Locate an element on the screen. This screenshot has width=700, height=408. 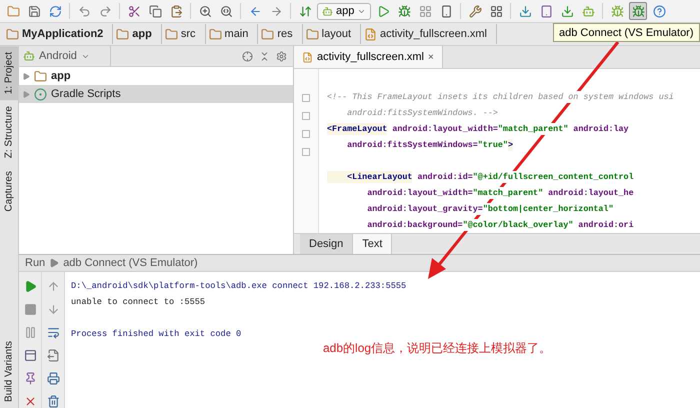
tree-item-label: app is located at coordinates (61, 76).